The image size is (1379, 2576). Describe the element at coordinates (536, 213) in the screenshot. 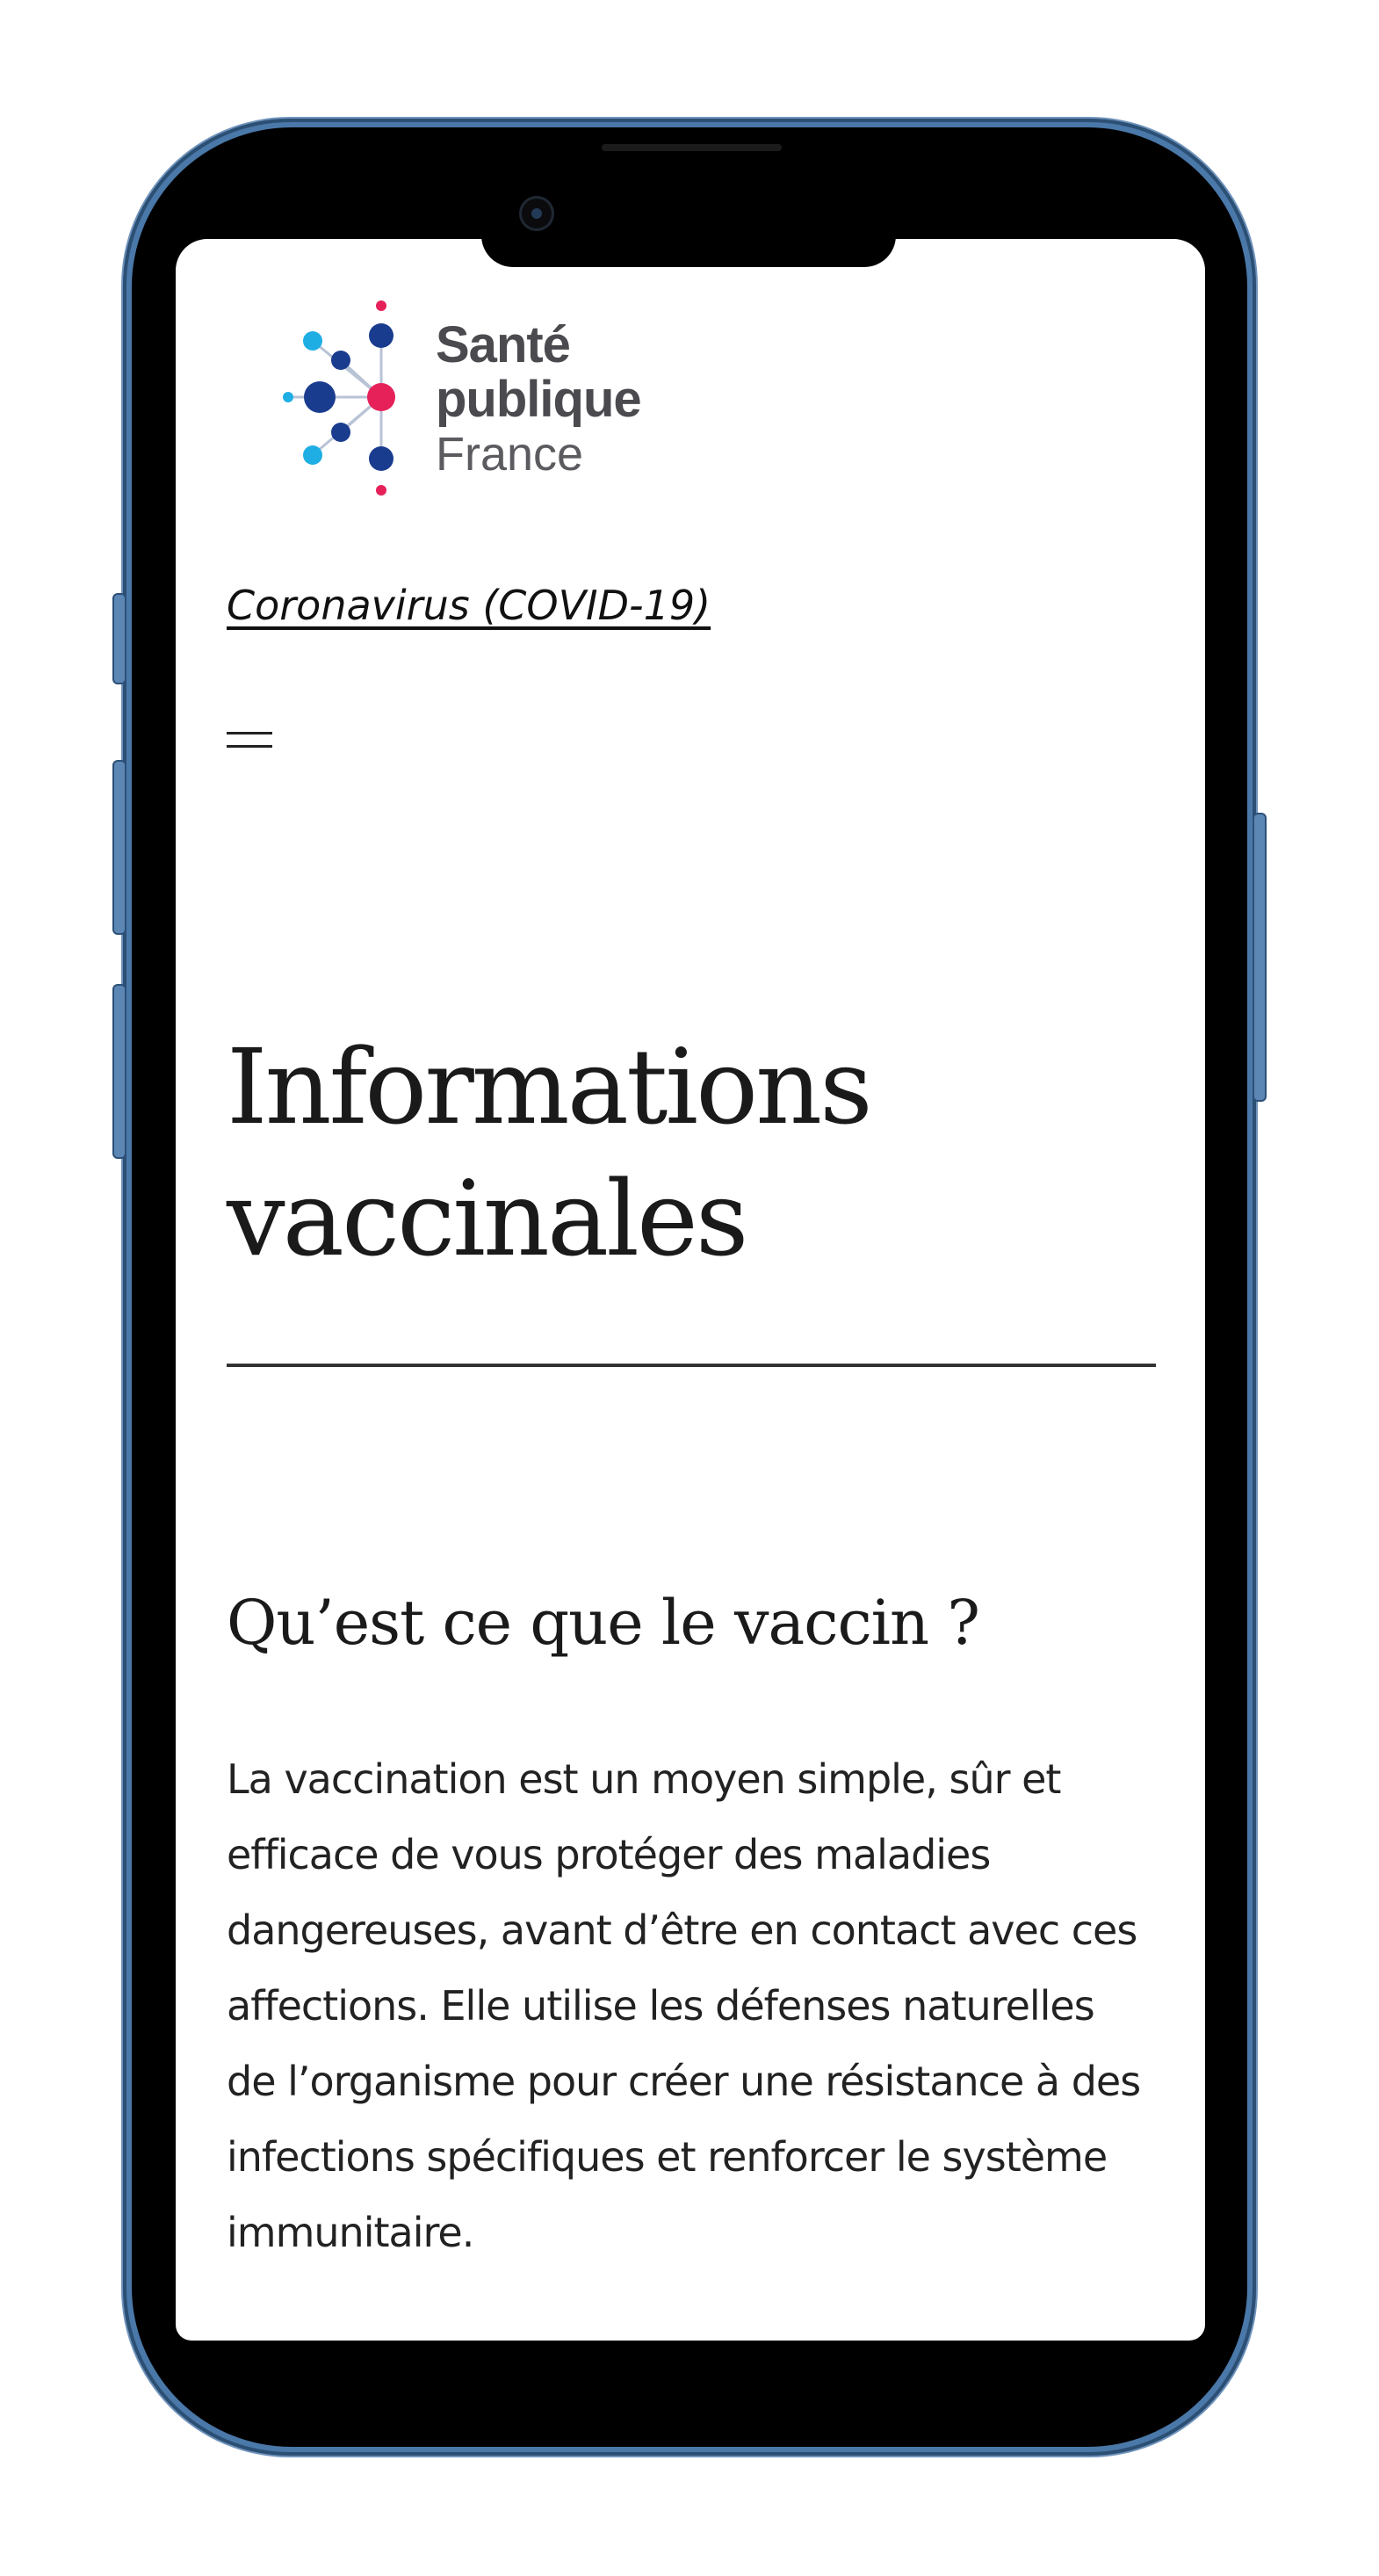

I see `front-camera-icon` at that location.